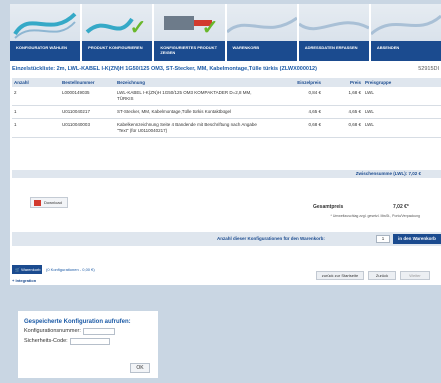 The image size is (441, 383). Describe the element at coordinates (52, 331) in the screenshot. I see `config-number-label: Konfigurationsnummer:` at that location.